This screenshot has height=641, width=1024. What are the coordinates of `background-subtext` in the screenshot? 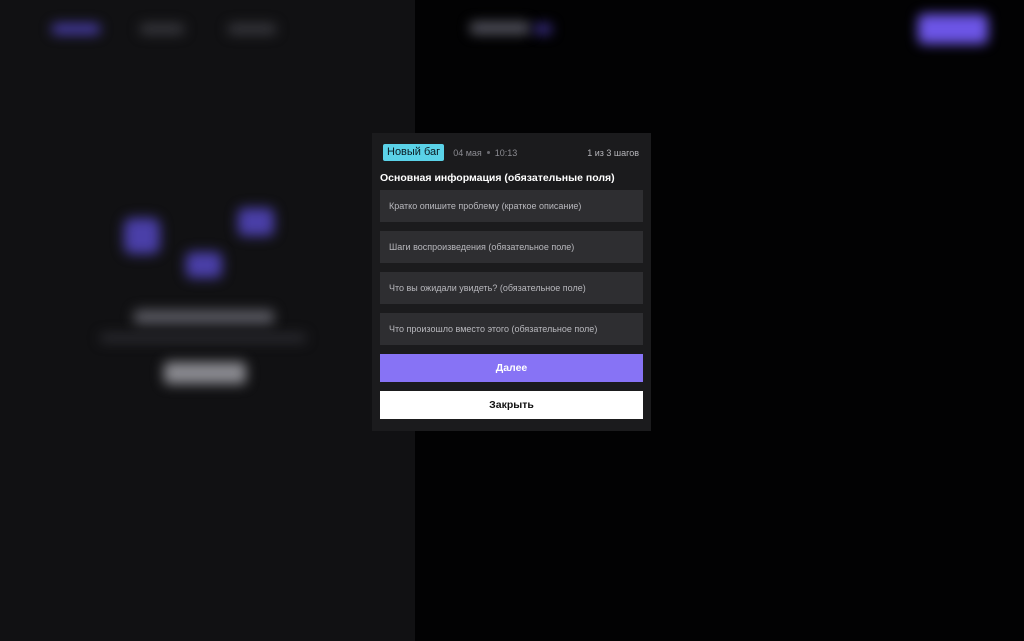 It's located at (203, 338).